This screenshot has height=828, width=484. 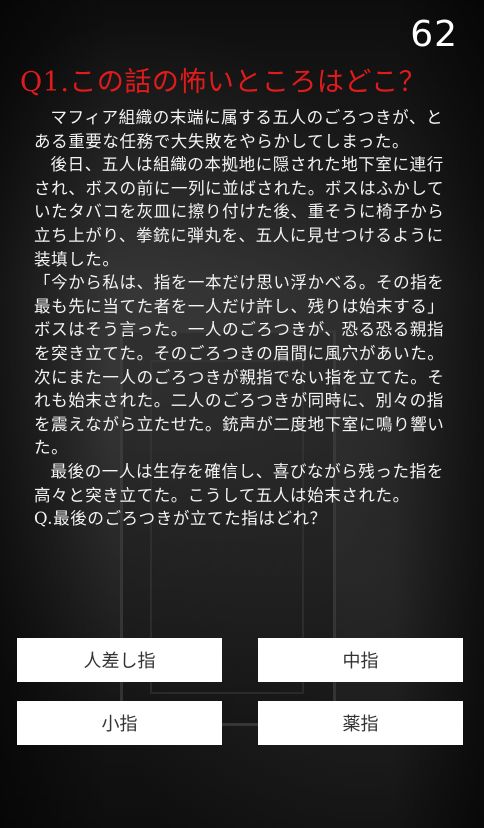 What do you see at coordinates (360, 723) in the screenshot?
I see `answer-button-ring-finger: 薬指` at bounding box center [360, 723].